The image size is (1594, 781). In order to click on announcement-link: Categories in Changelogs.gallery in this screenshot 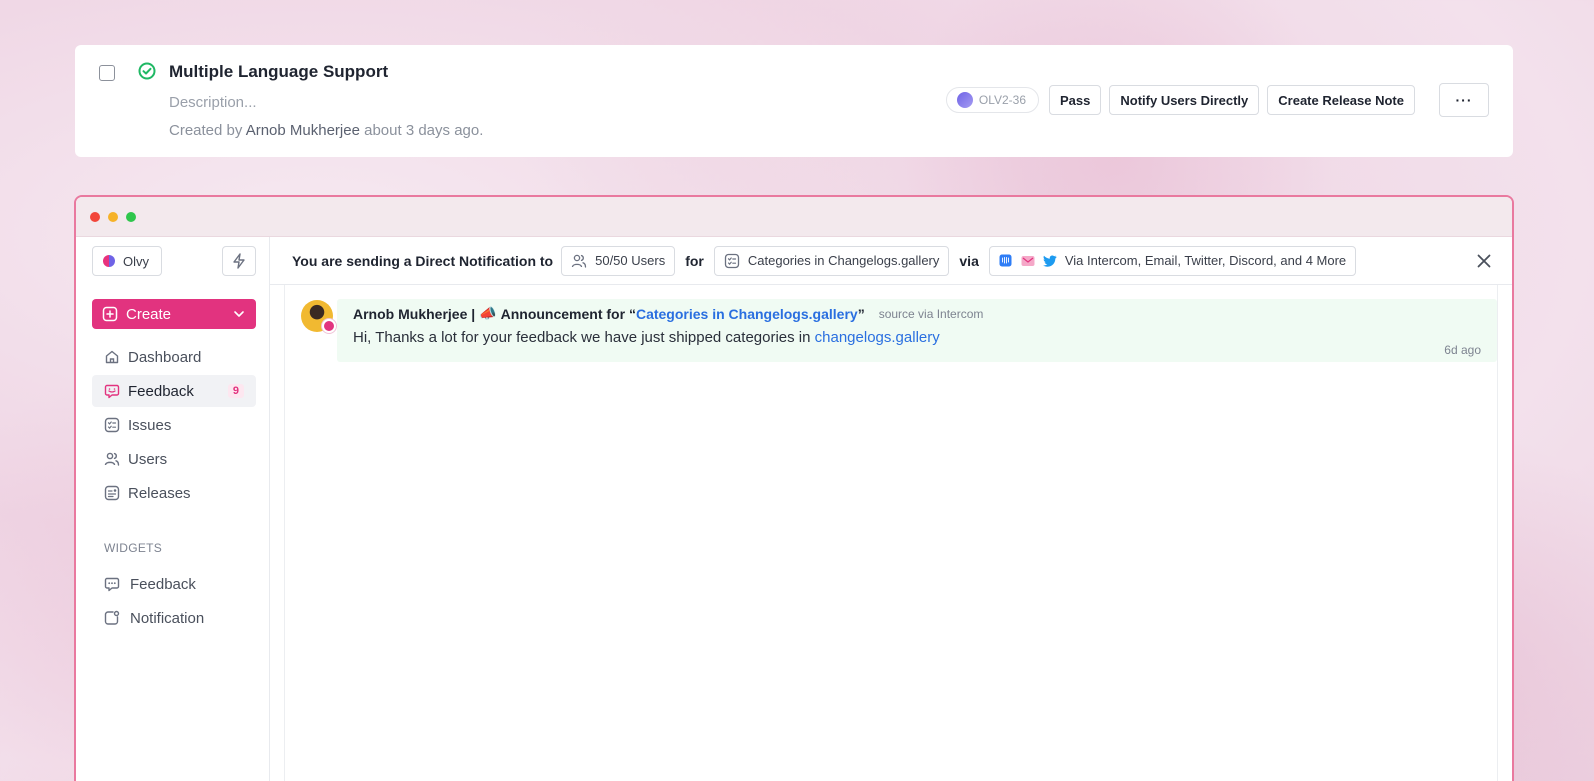, I will do `click(747, 314)`.